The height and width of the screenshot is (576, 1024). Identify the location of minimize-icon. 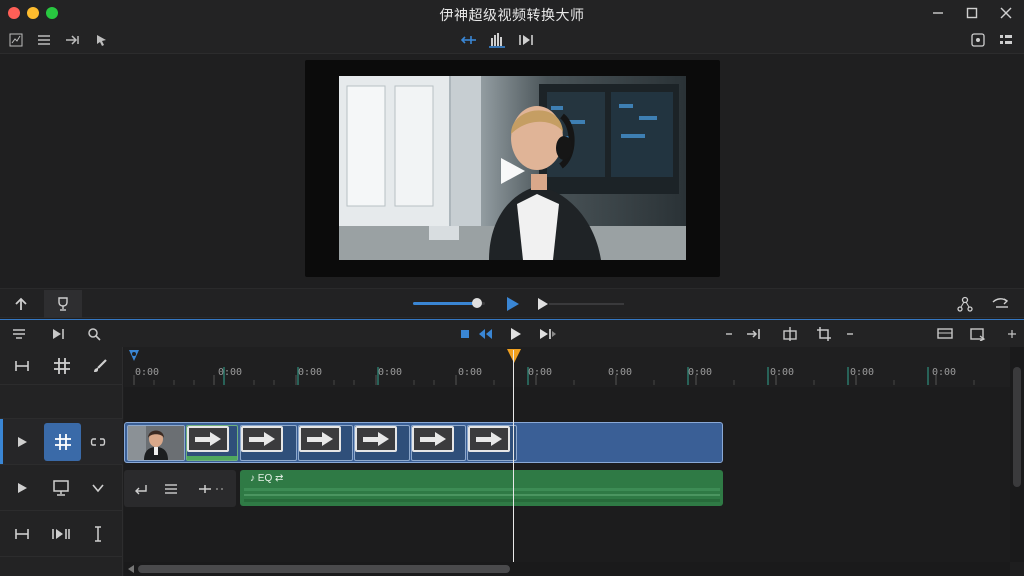
(938, 13).